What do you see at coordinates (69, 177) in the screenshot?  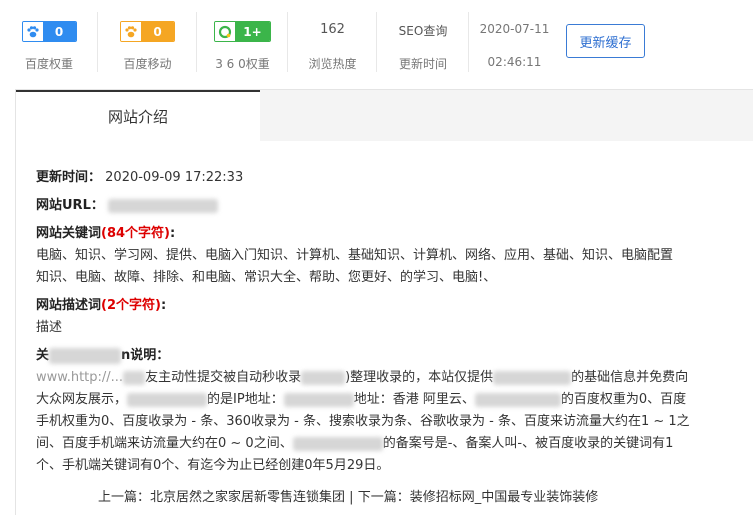 I see `update-time-key: 更新时间：` at bounding box center [69, 177].